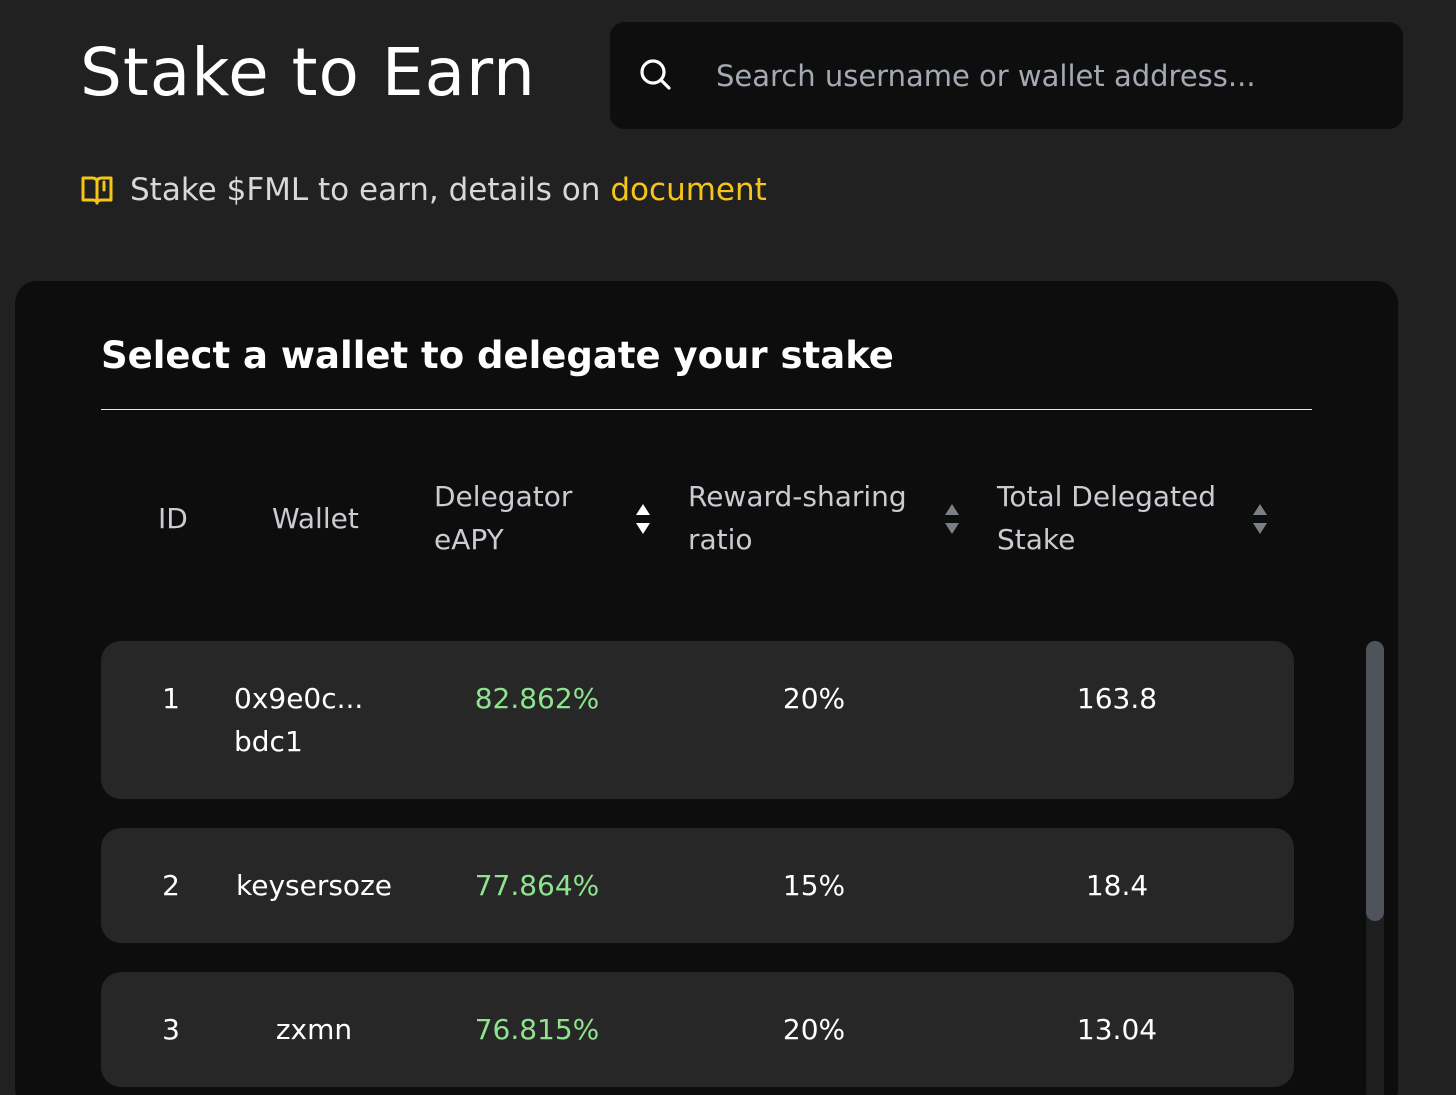 This screenshot has width=1456, height=1095. I want to click on notice: Stake $FML to earn, details on document, so click(423, 190).